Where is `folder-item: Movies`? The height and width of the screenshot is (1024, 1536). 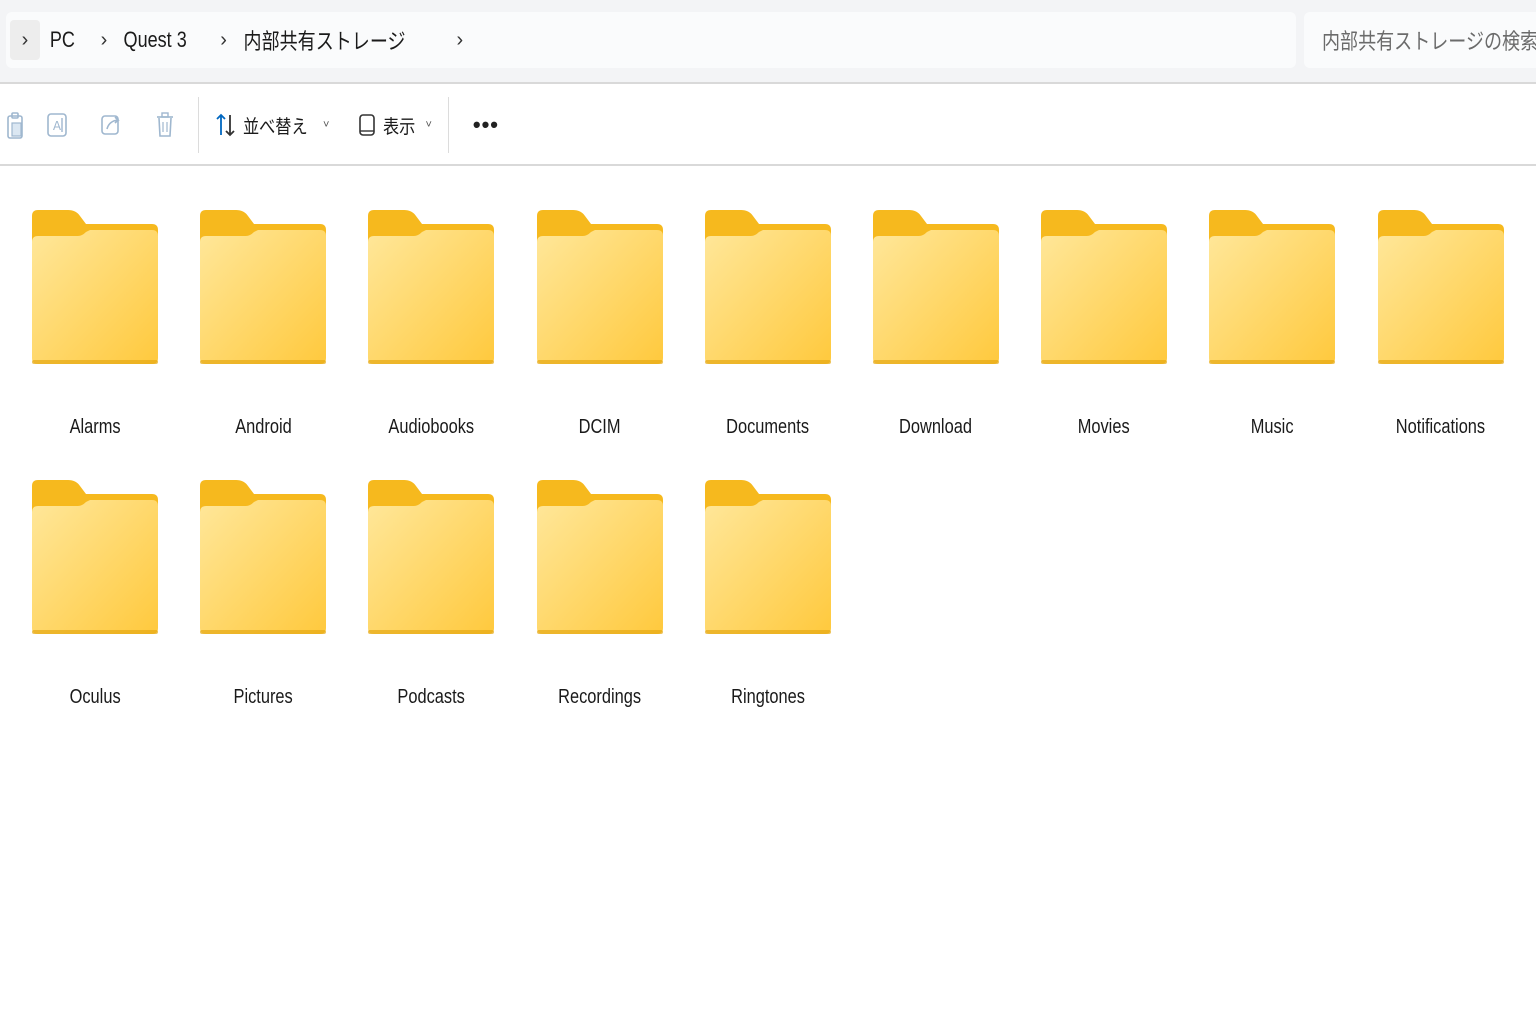 folder-item: Movies is located at coordinates (1104, 335).